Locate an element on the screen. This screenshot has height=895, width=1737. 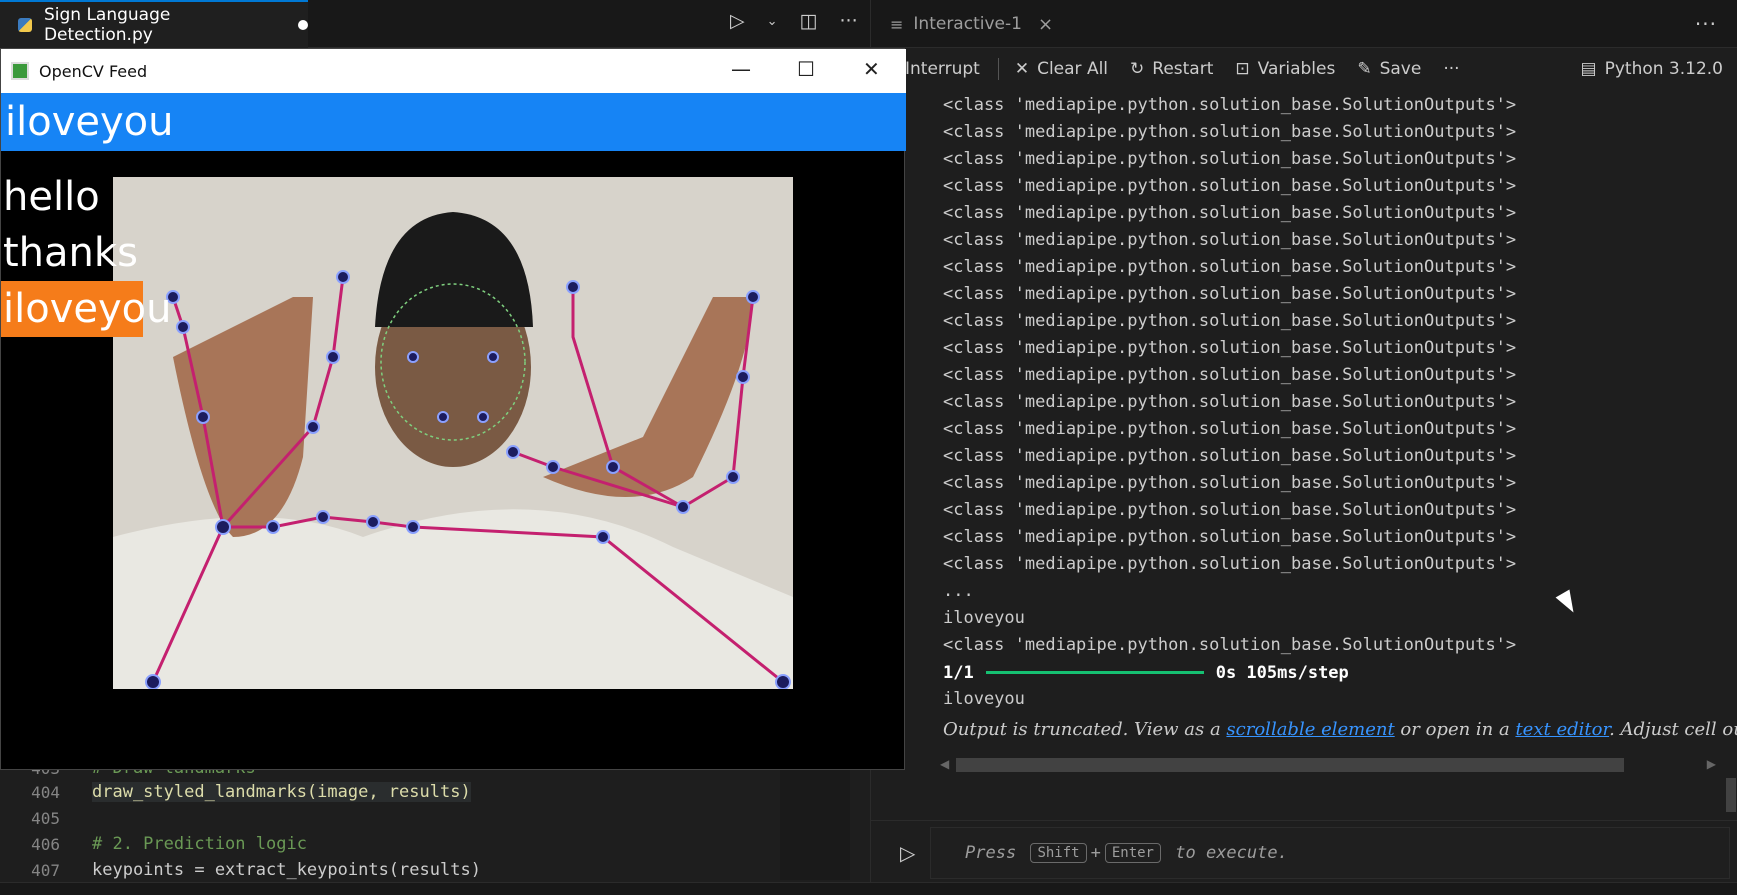
python-file-icon is located at coordinates (25, 25).